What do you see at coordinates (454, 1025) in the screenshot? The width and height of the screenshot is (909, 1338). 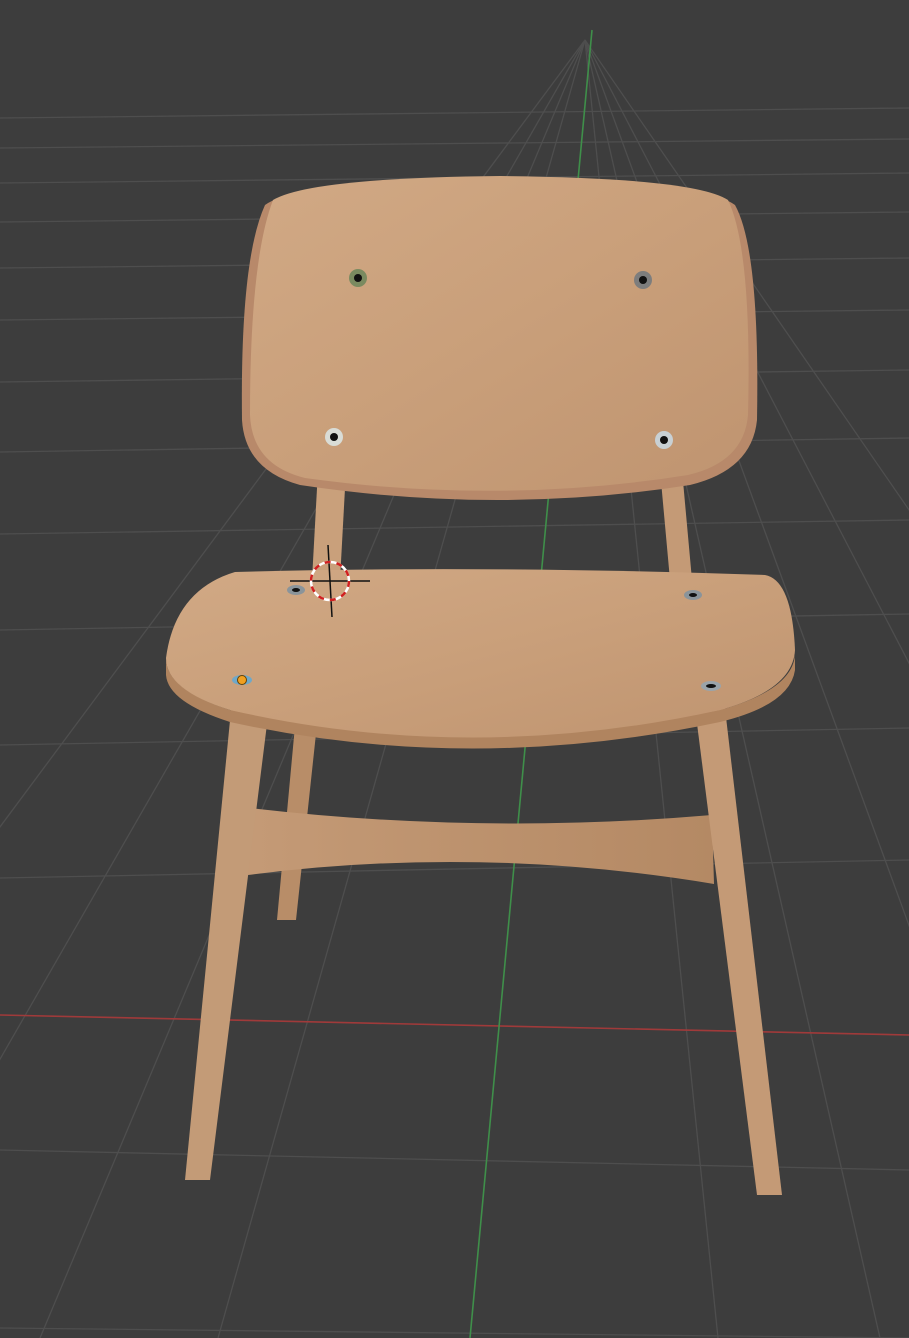 I see `x-axis-line` at bounding box center [454, 1025].